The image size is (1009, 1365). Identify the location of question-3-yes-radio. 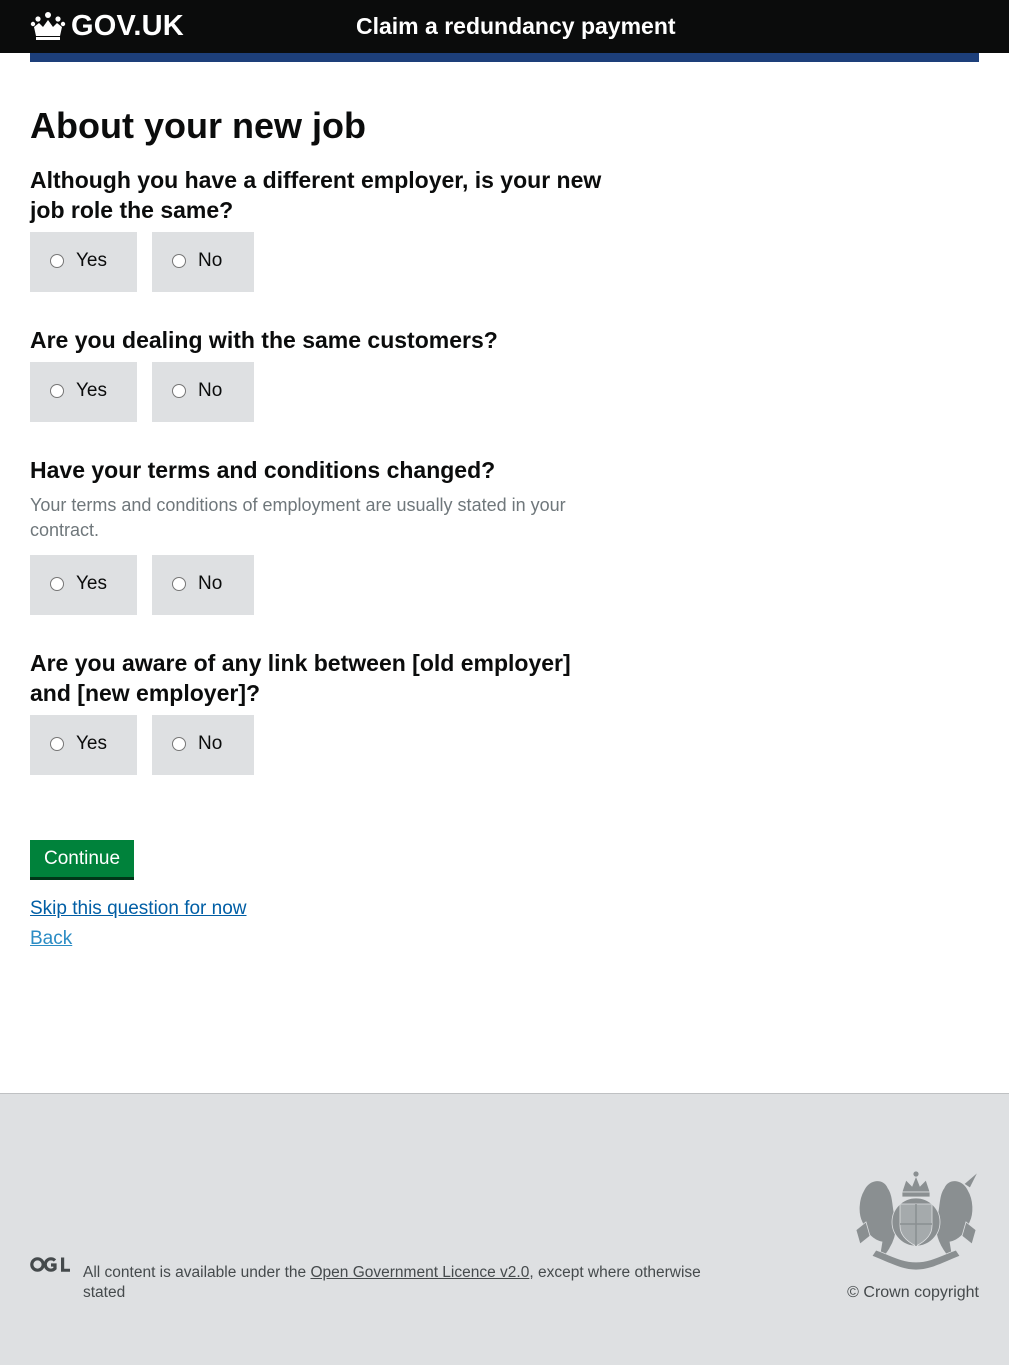
(57, 584).